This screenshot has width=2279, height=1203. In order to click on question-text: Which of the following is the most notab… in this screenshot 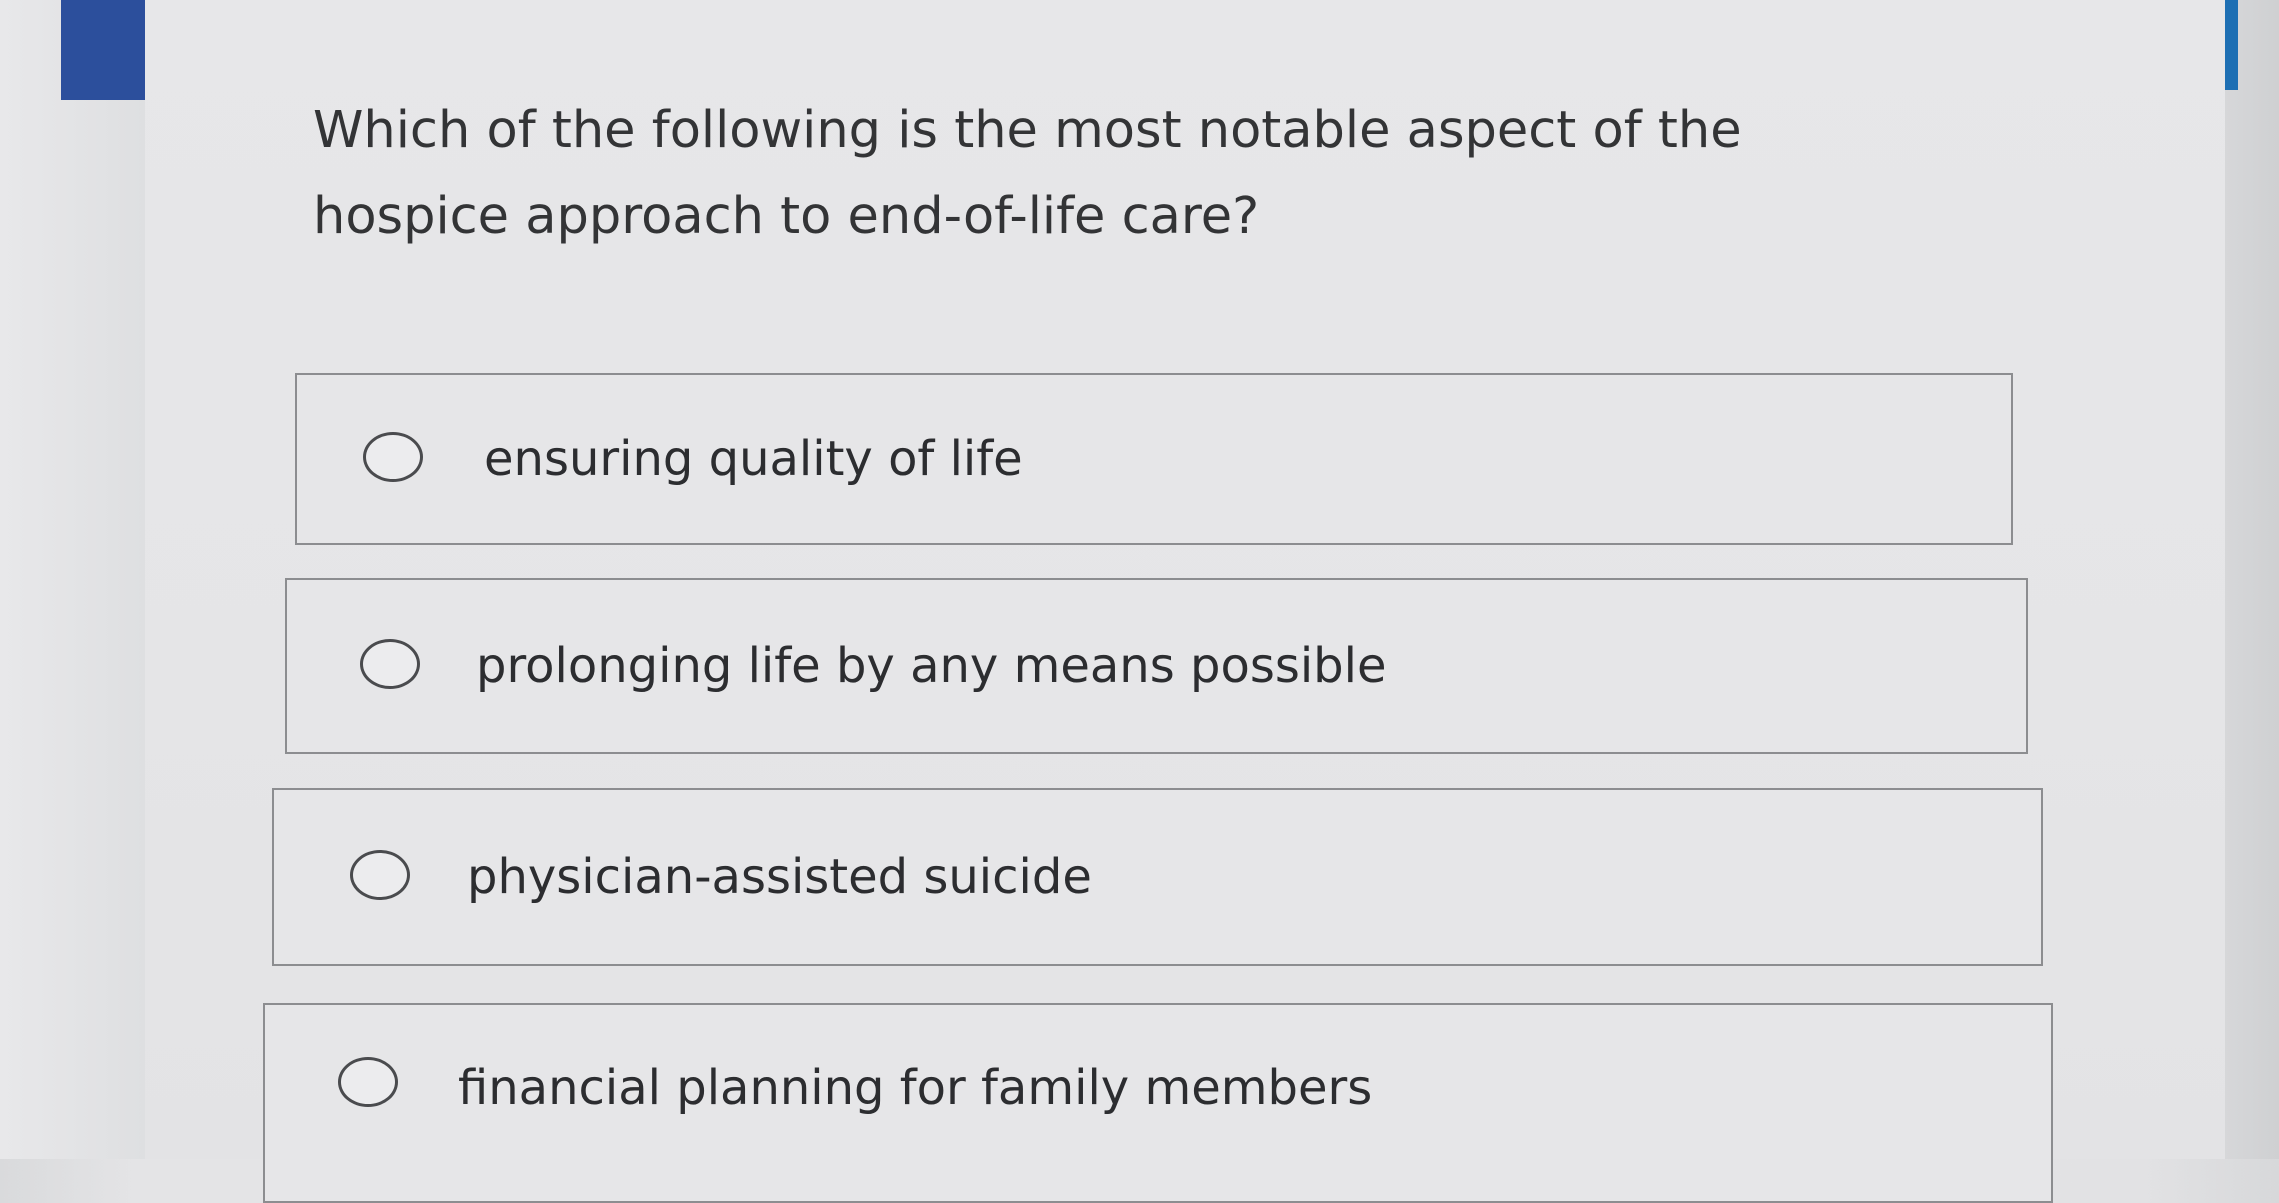, I will do `click(1027, 173)`.